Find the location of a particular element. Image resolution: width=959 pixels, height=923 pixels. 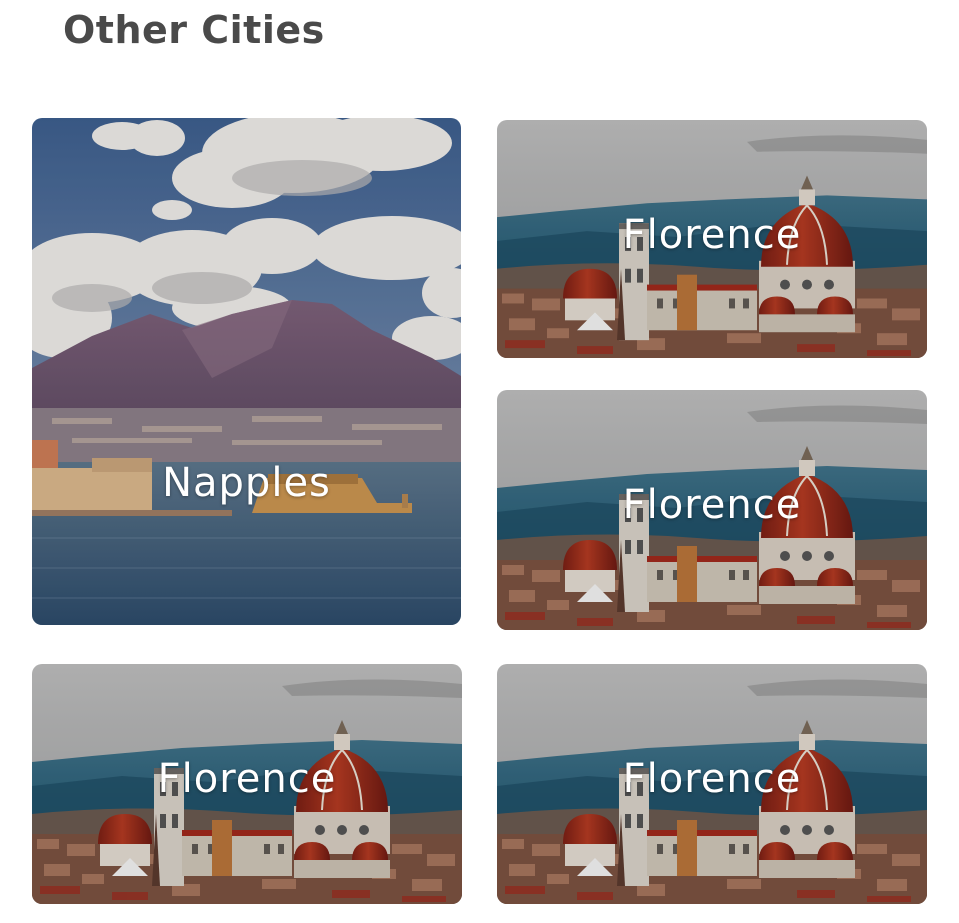

city-card-florence-3: Florence is located at coordinates (247, 784).